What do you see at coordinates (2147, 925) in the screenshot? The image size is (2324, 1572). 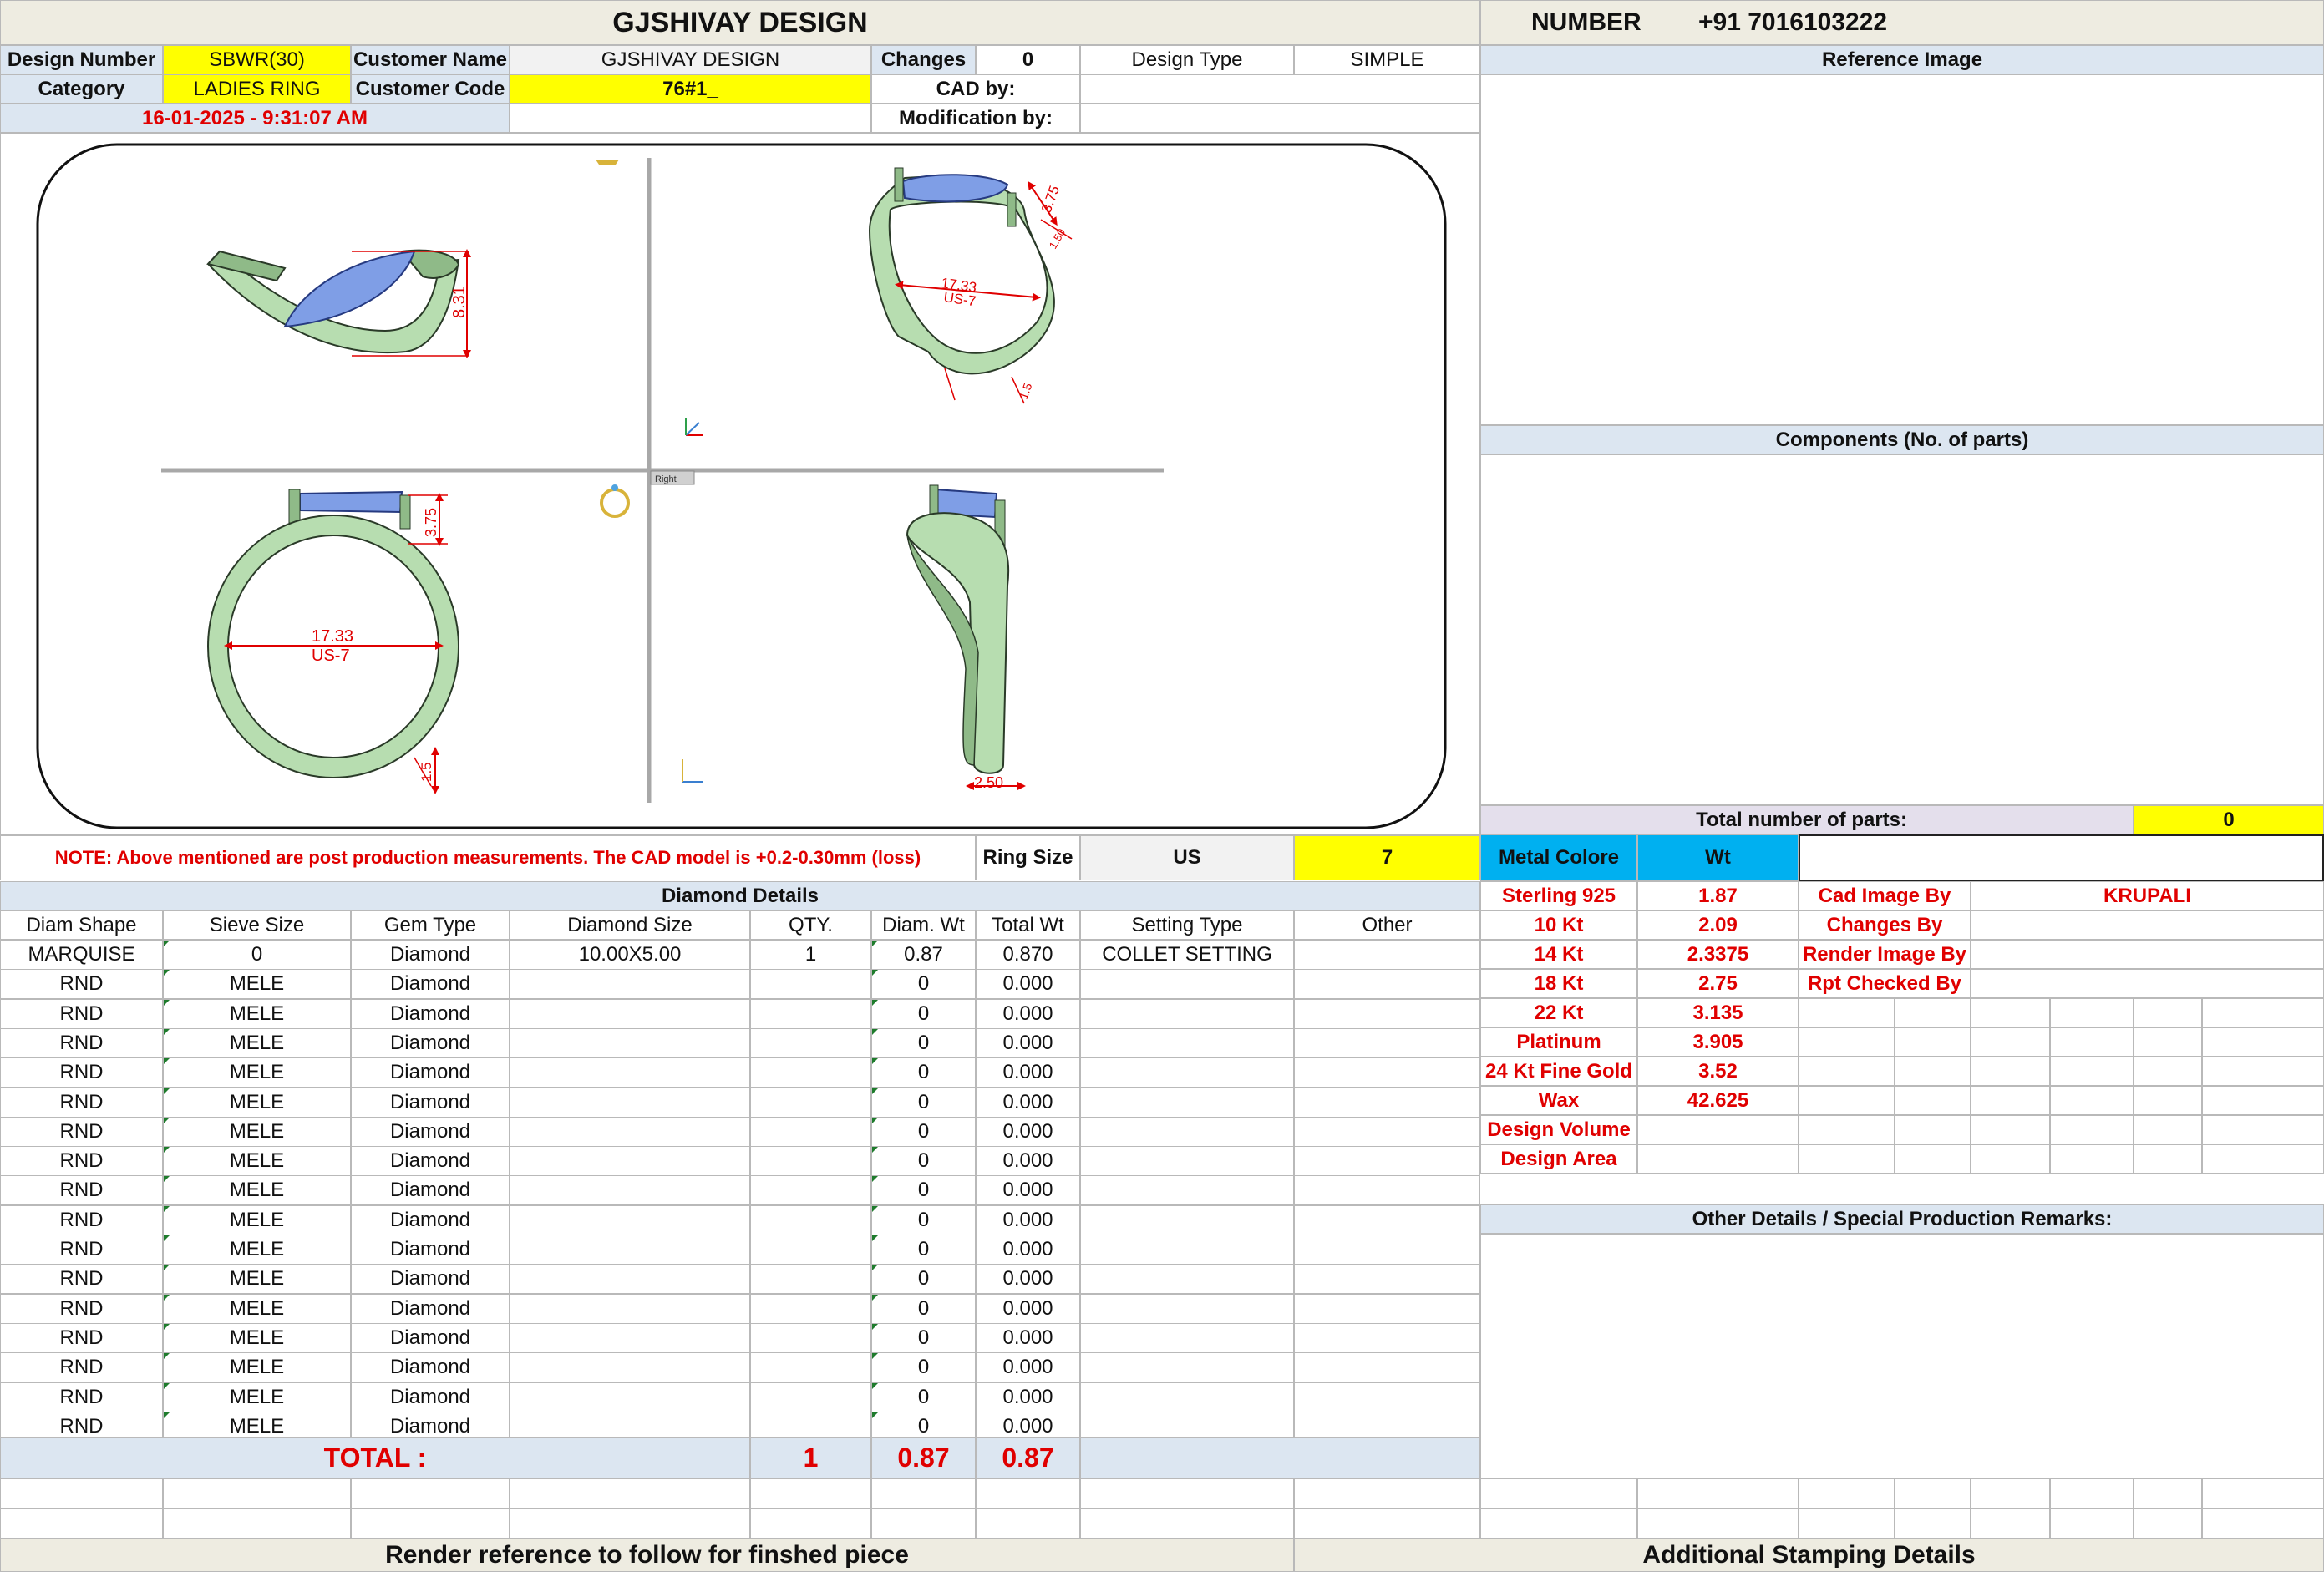 I see `staff-name-cell` at bounding box center [2147, 925].